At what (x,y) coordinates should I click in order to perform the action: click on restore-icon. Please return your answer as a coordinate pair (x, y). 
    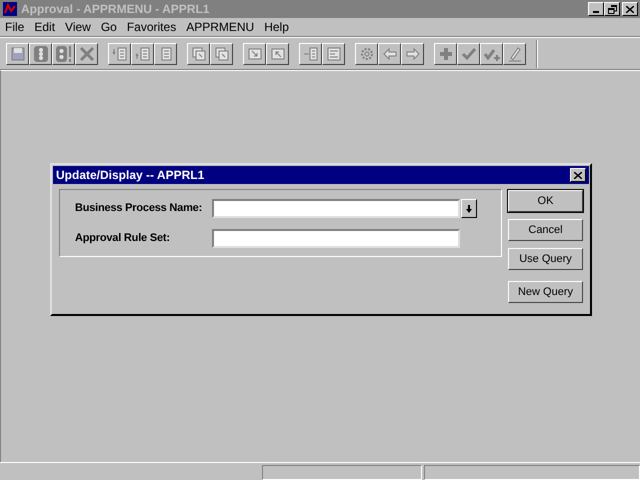
    Looking at the image, I should click on (612, 9).